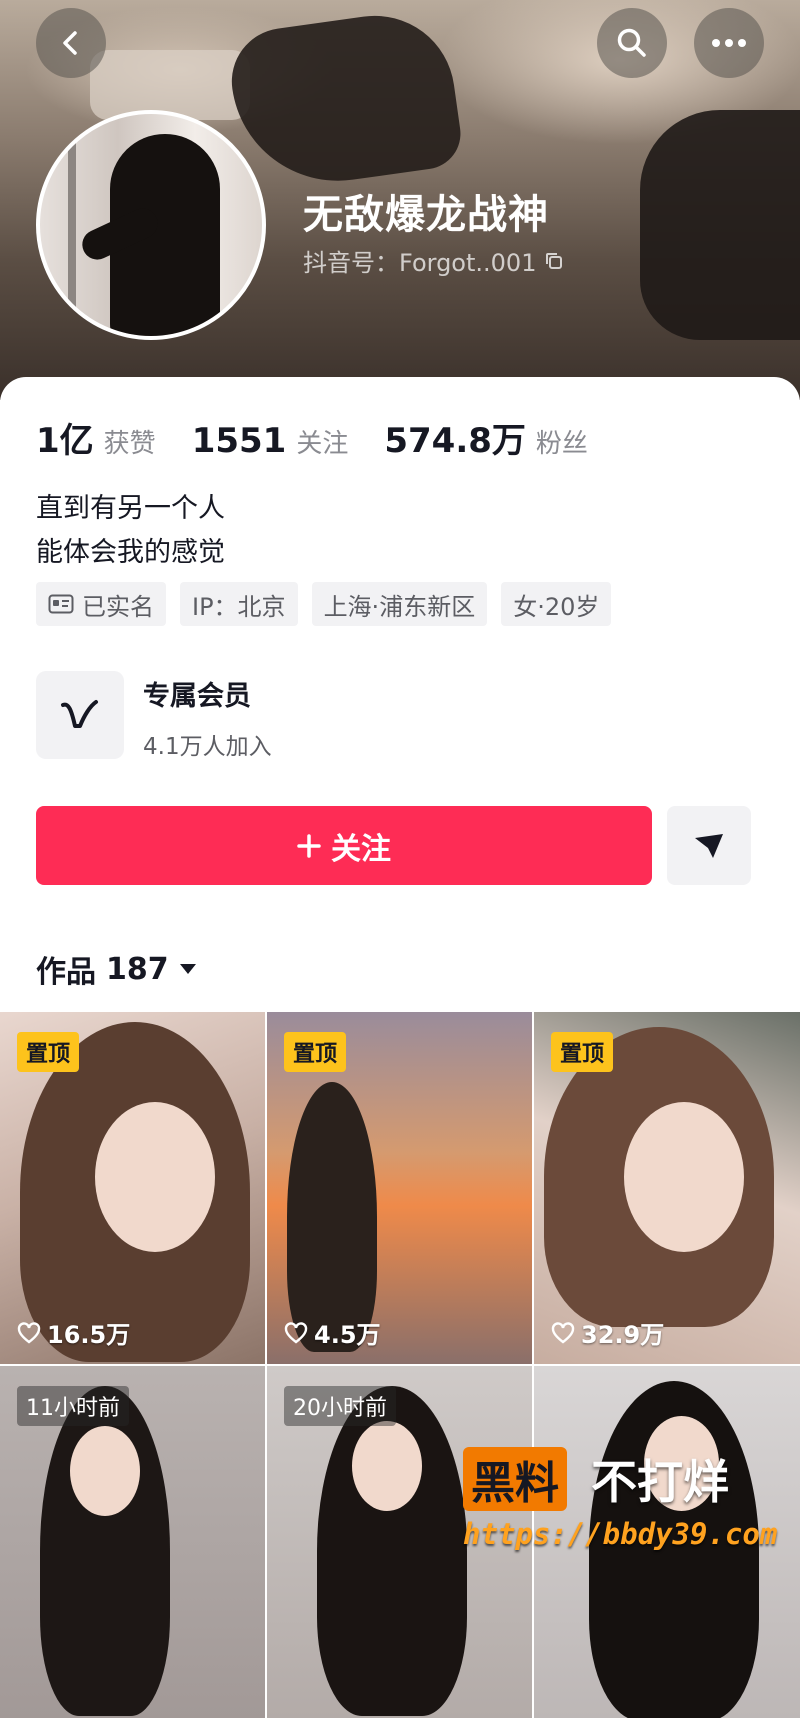  Describe the element at coordinates (207, 747) in the screenshot. I see `membership-subtitle: 4.1万人加入` at that location.